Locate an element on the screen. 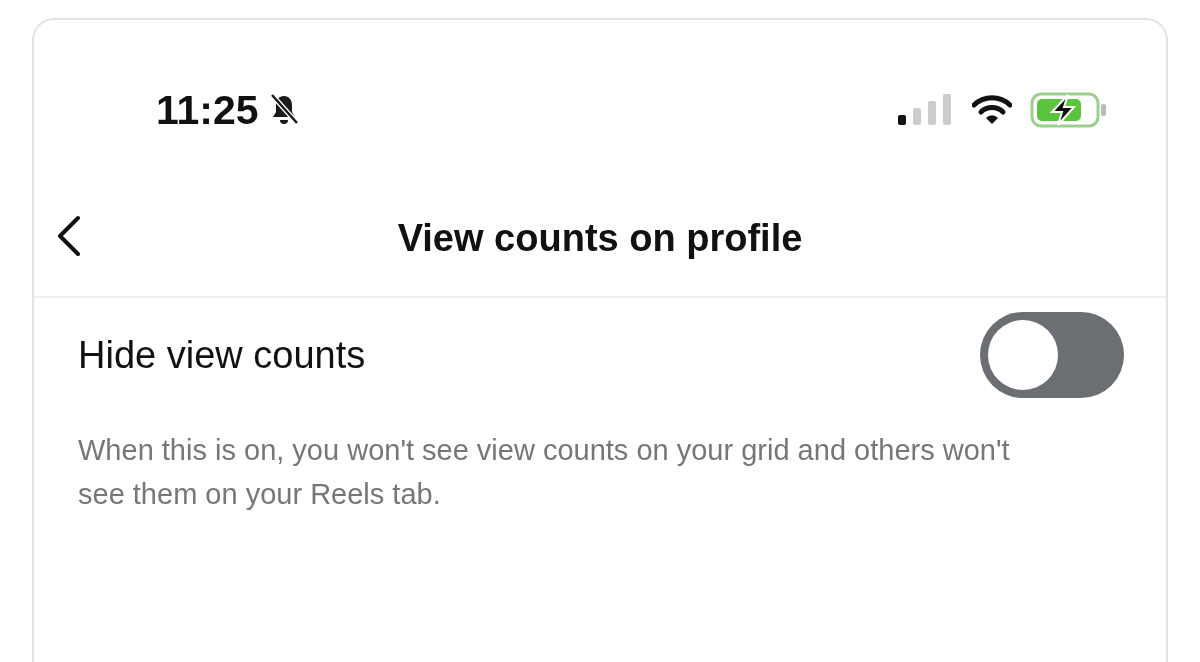  signal-icon is located at coordinates (926, 110).